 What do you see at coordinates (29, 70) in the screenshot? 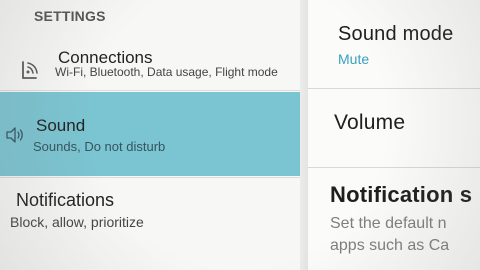
I see `connections-icon` at bounding box center [29, 70].